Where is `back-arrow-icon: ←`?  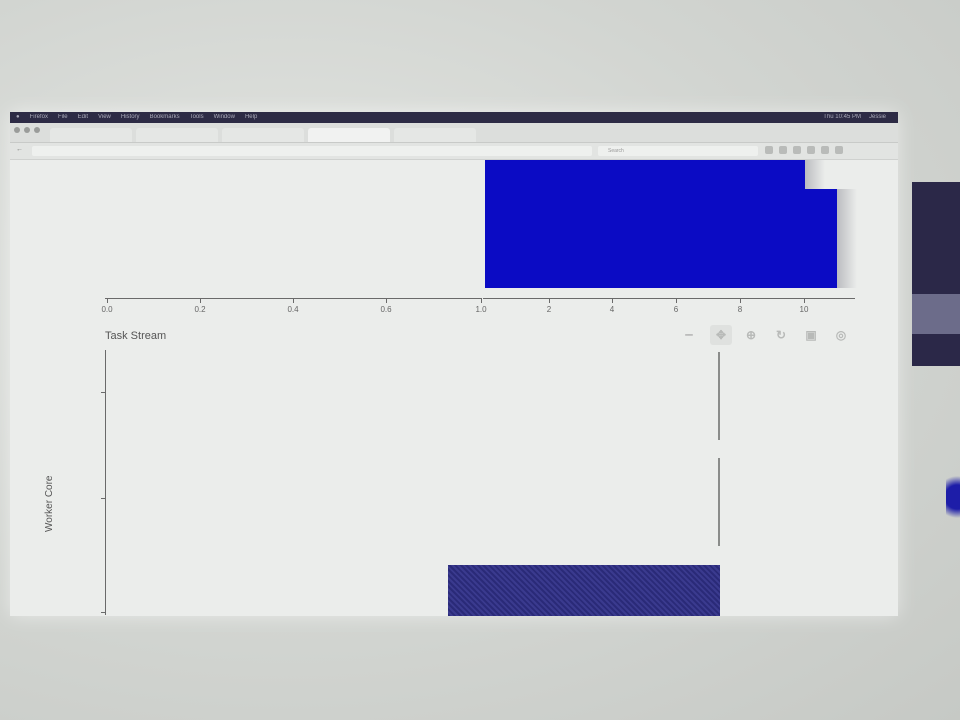
back-arrow-icon: ← is located at coordinates (20, 150).